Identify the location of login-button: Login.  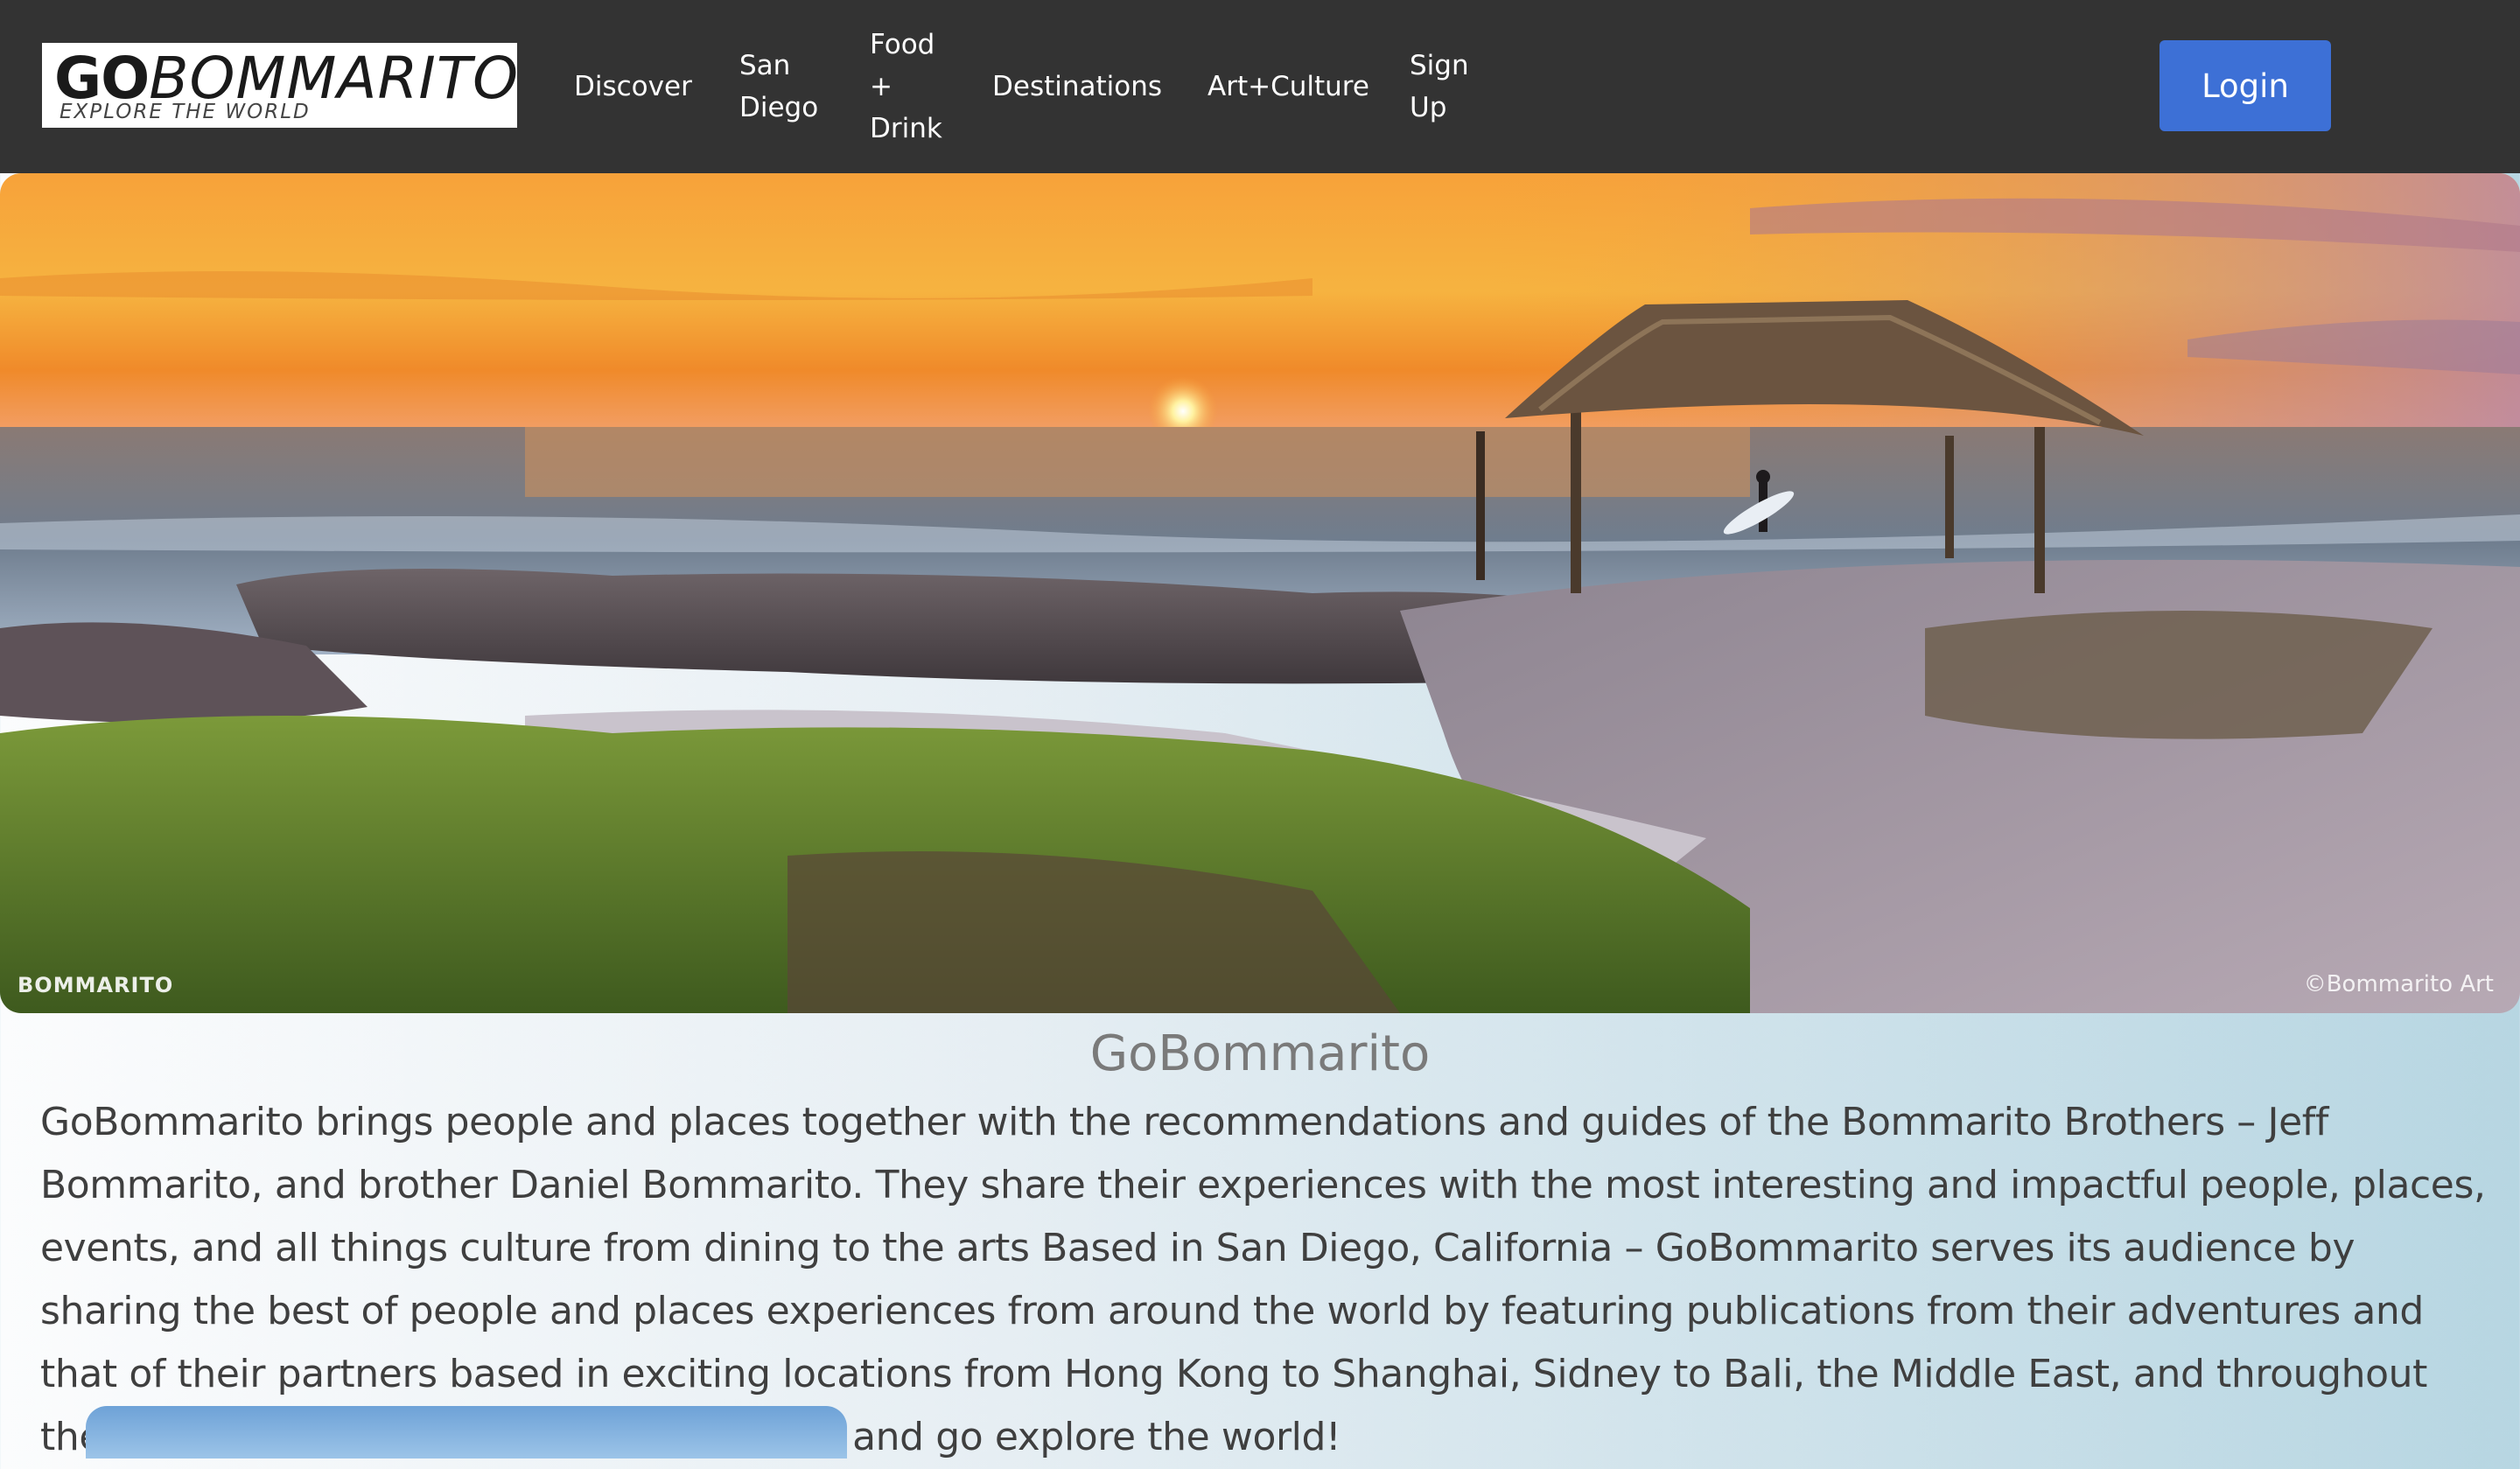
(2245, 86).